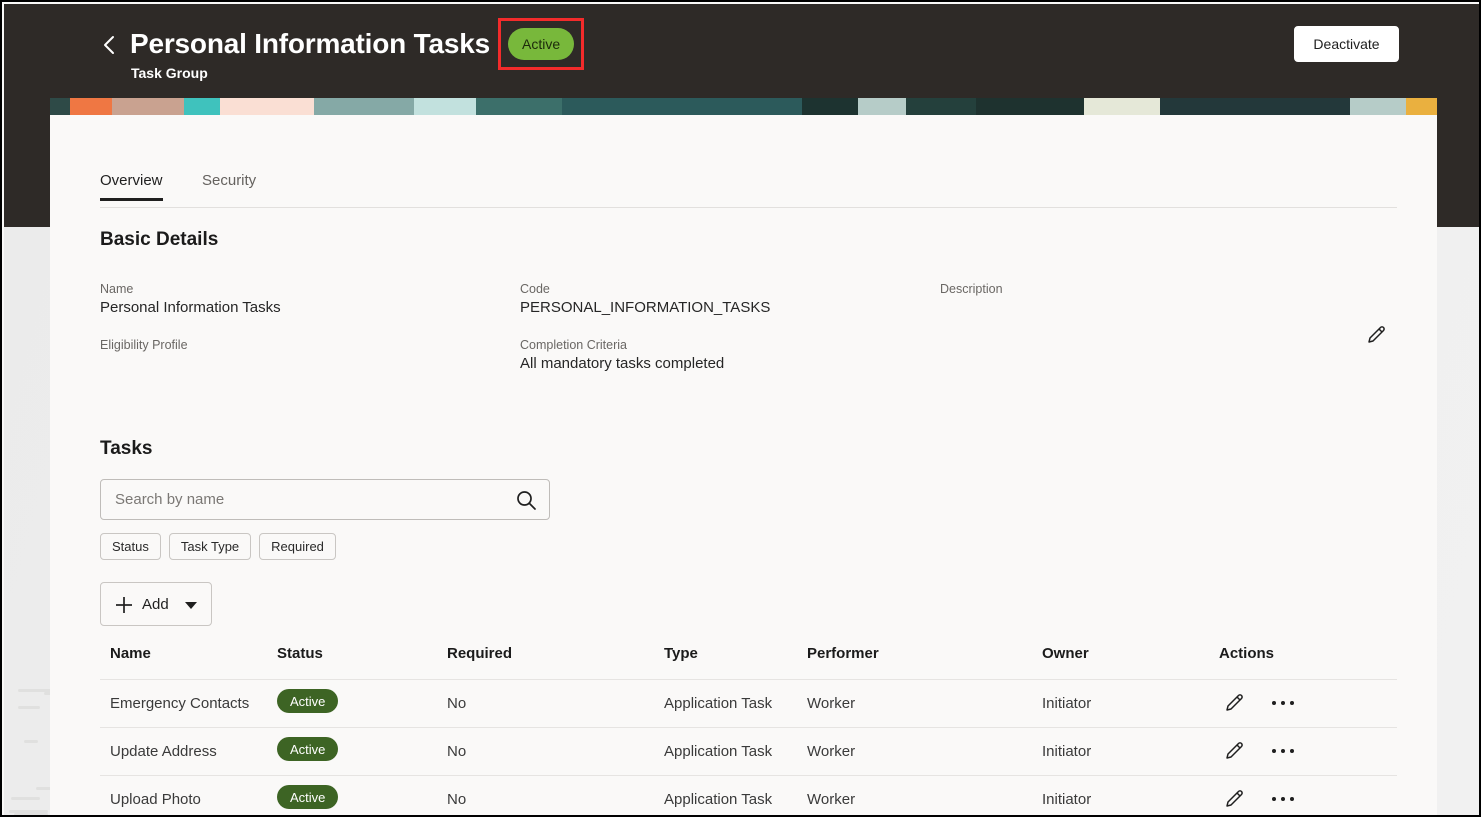 The height and width of the screenshot is (817, 1481). I want to click on filter-chip-group: Status Task Type Required, so click(218, 546).